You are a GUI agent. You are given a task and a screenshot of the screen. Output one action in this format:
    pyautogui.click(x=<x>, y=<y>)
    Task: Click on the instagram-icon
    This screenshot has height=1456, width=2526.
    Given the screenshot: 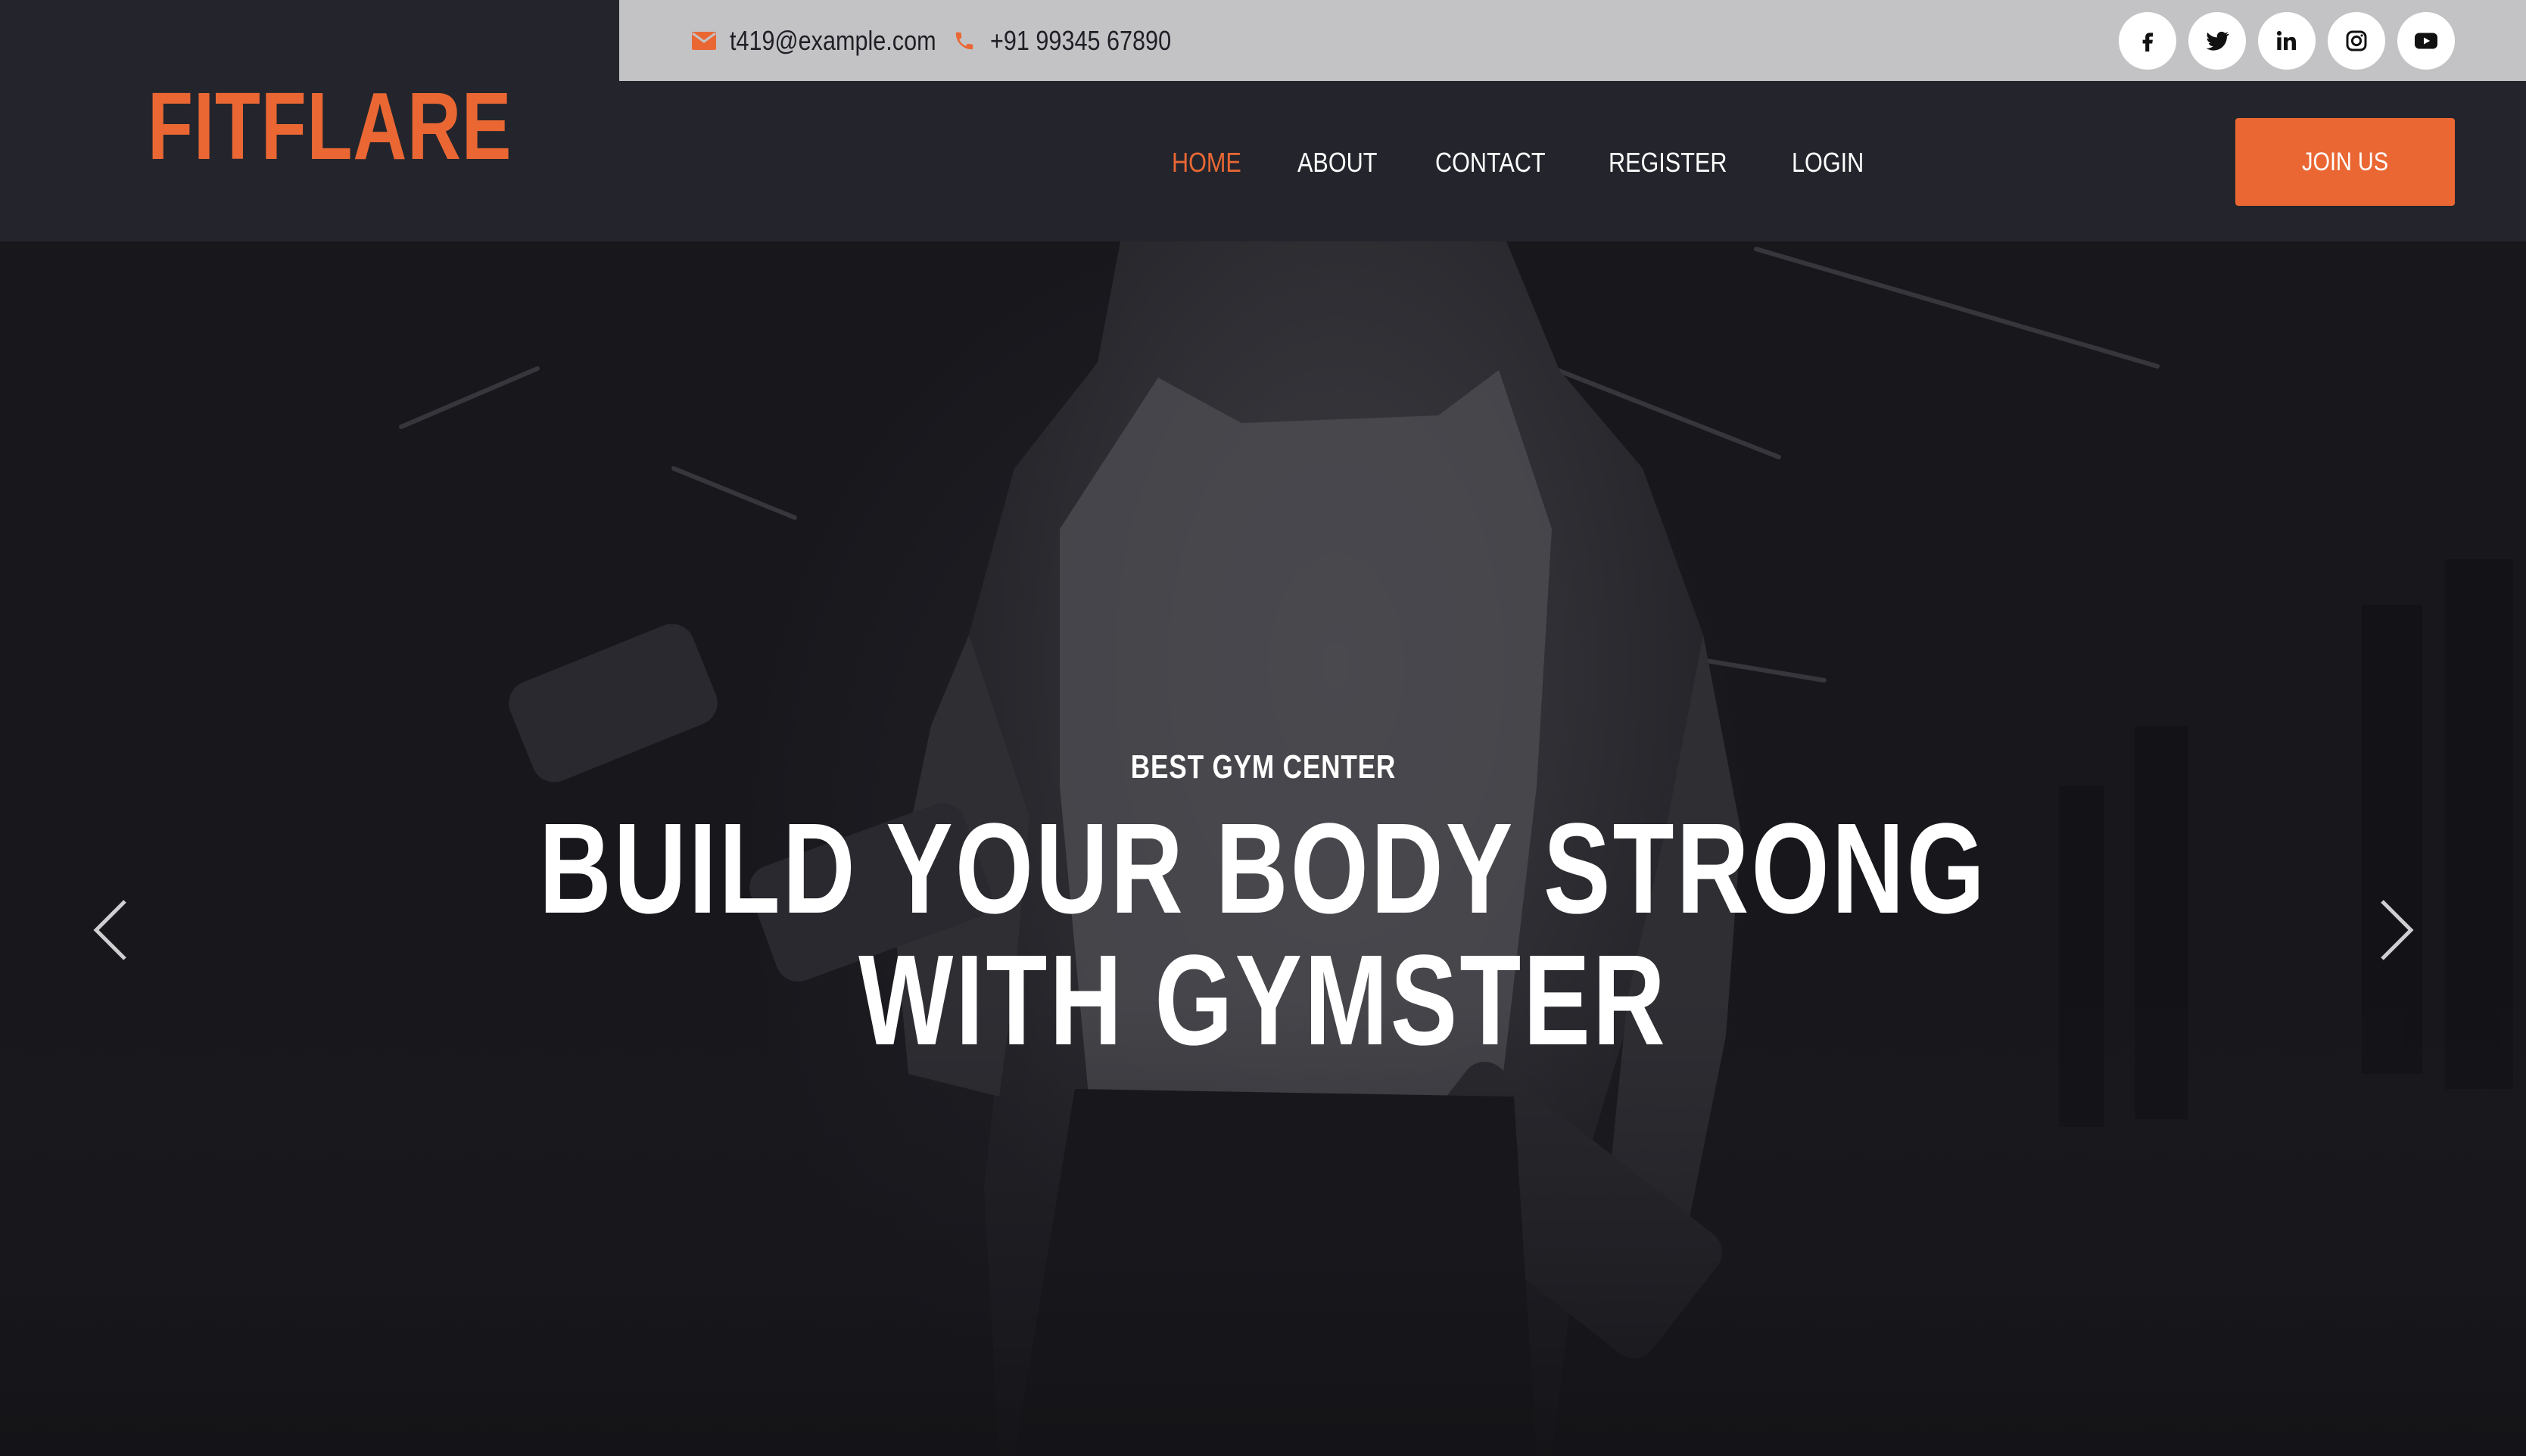 What is the action you would take?
    pyautogui.click(x=2356, y=40)
    